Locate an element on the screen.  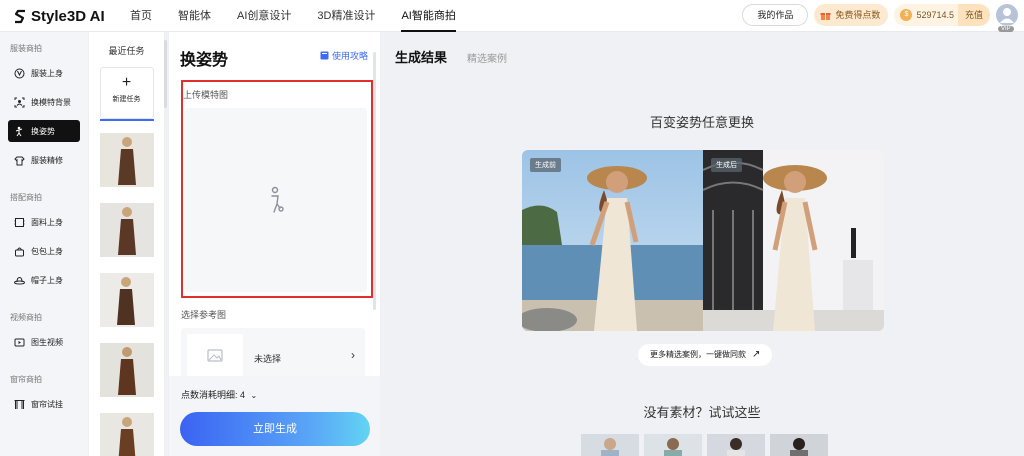
more-cases-button: 更多精选案例，一键做同款 ↗ is located at coordinates (705, 355).